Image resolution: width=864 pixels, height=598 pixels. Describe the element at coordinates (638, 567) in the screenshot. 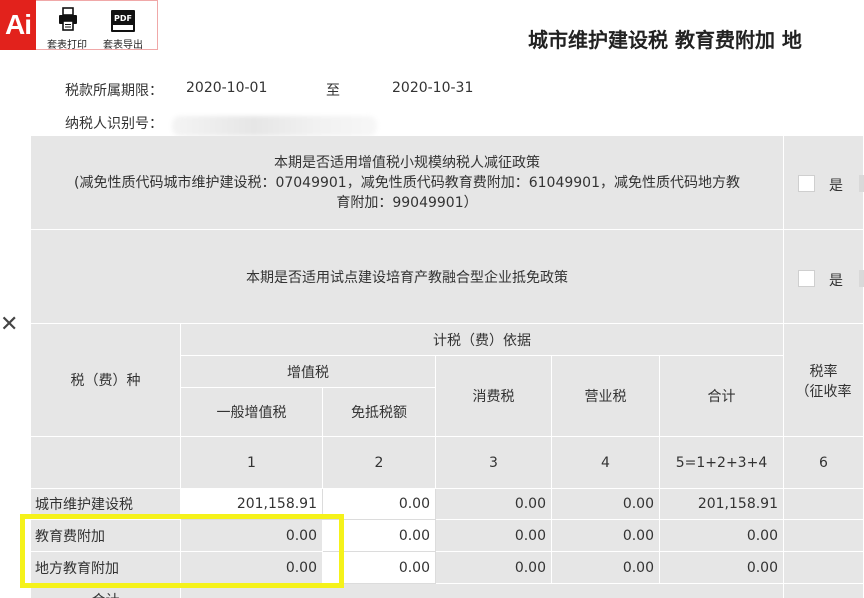

I see `row-2-c4: 0.00` at that location.